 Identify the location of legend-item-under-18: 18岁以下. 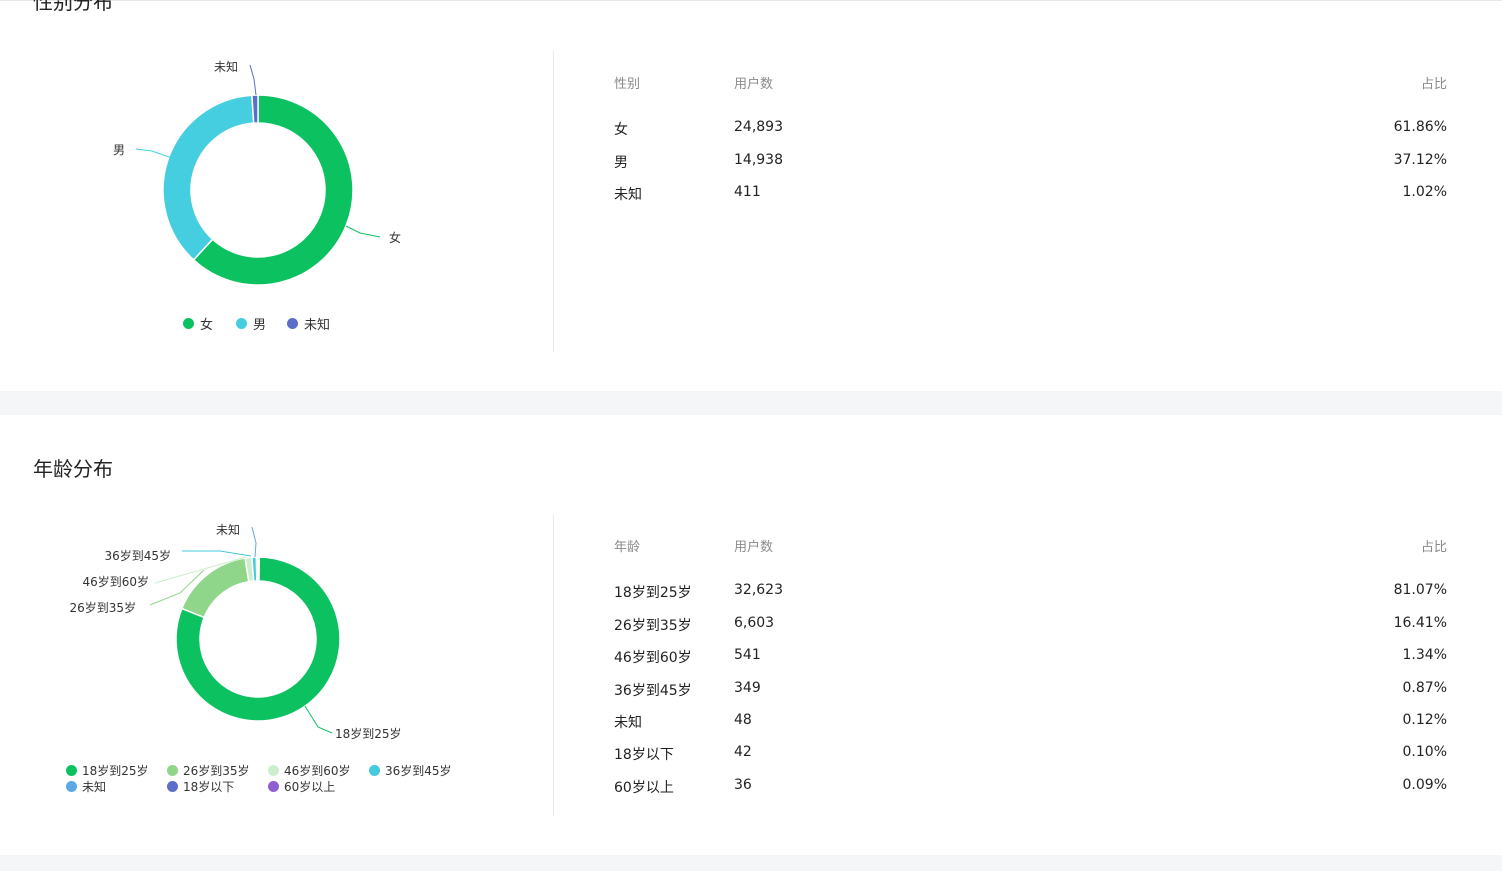
(200, 786).